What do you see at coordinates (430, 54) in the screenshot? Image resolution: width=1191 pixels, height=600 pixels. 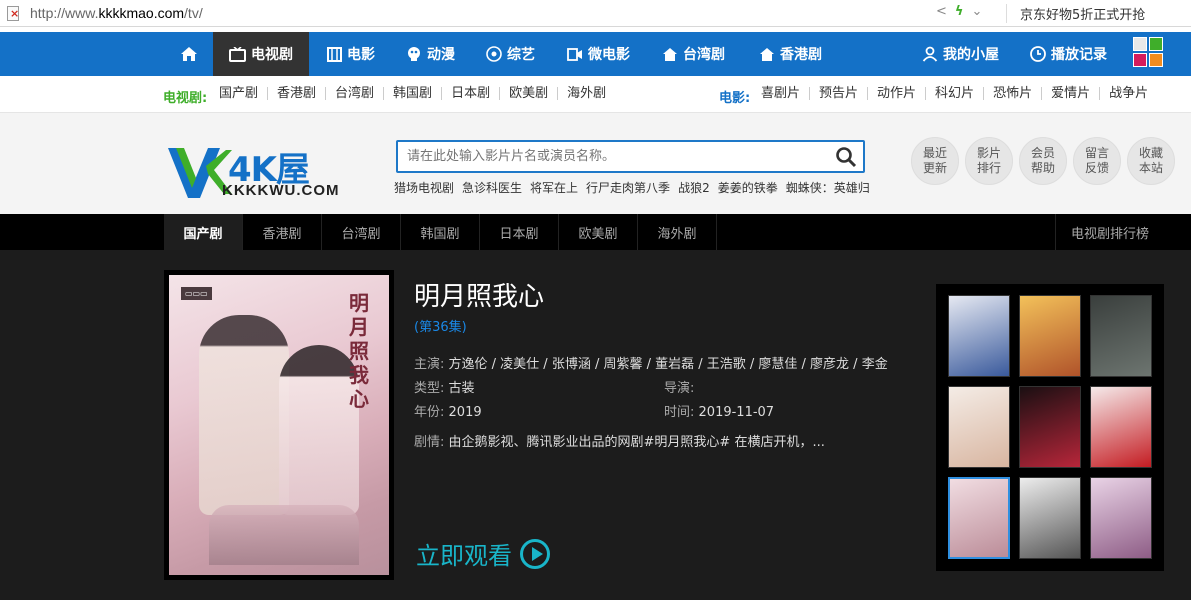 I see `nav-anime: 动漫` at bounding box center [430, 54].